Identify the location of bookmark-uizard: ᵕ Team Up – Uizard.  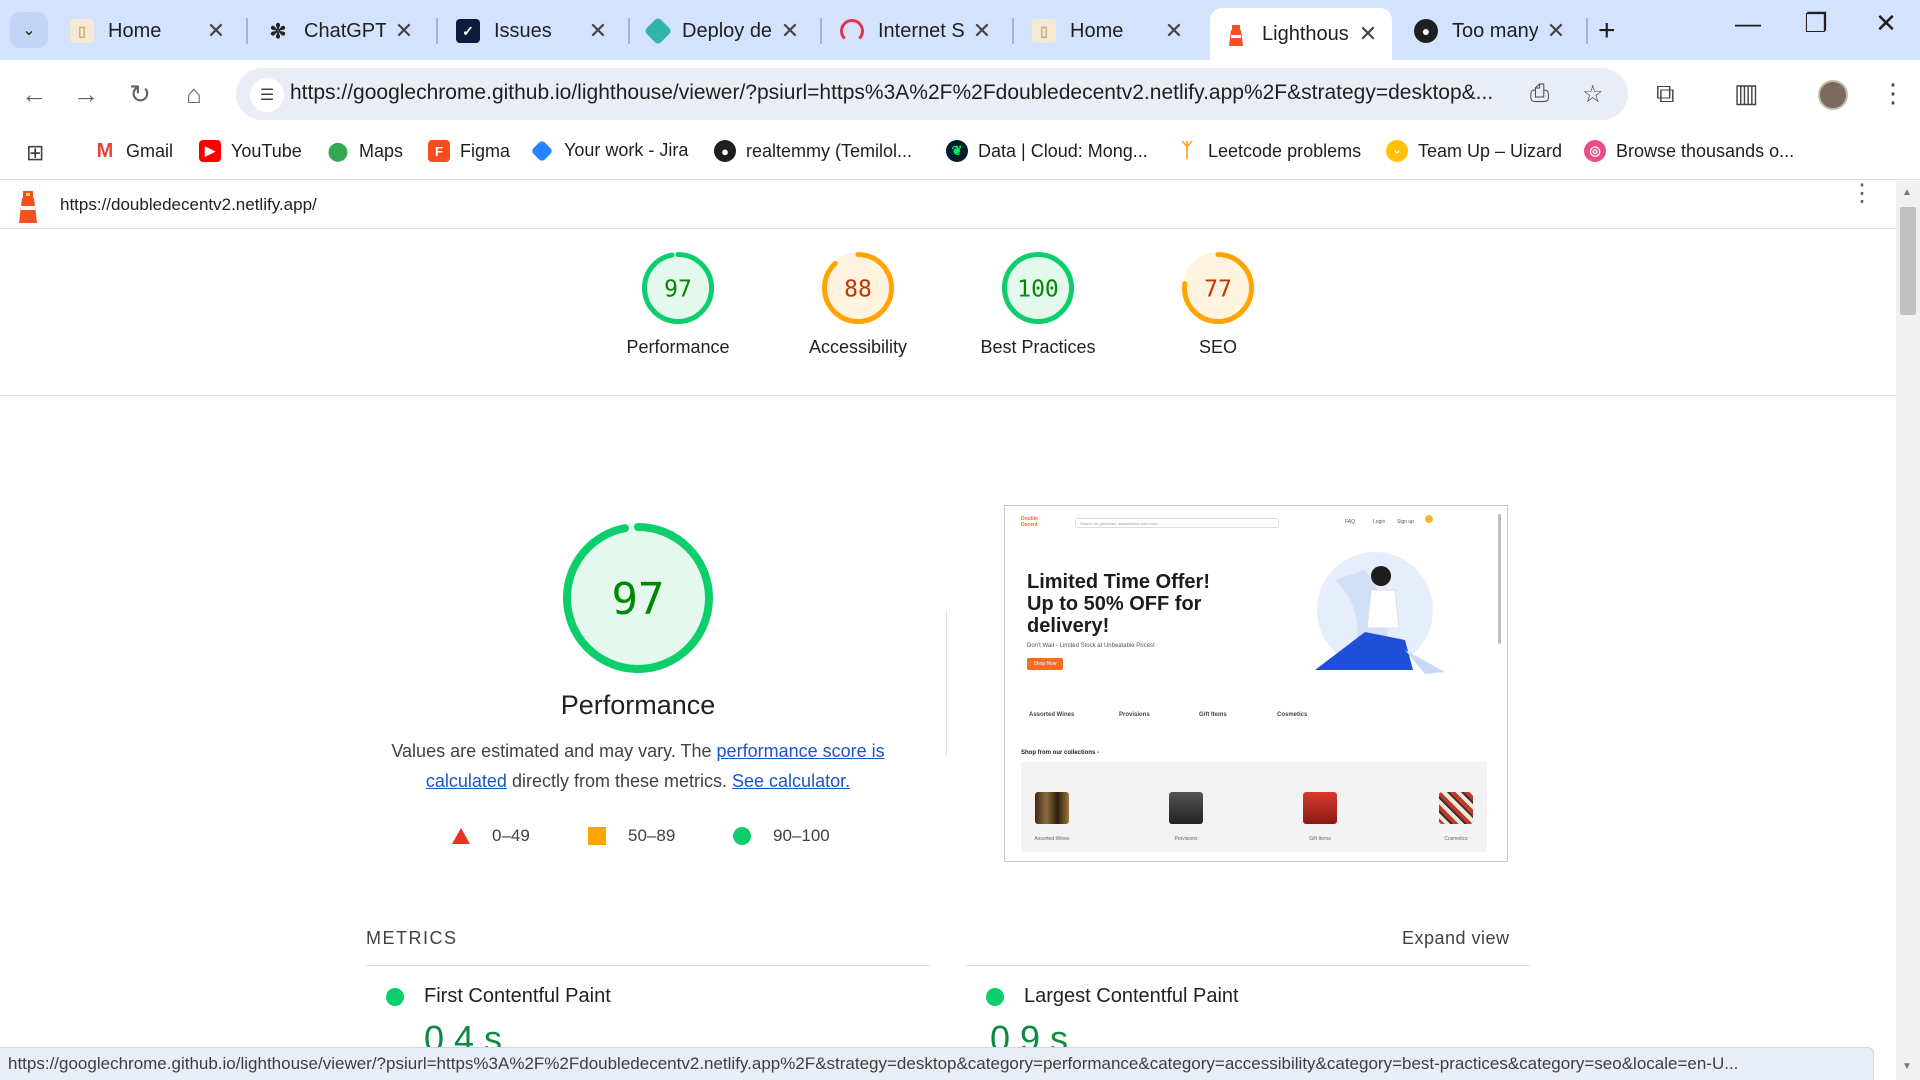
(1474, 151).